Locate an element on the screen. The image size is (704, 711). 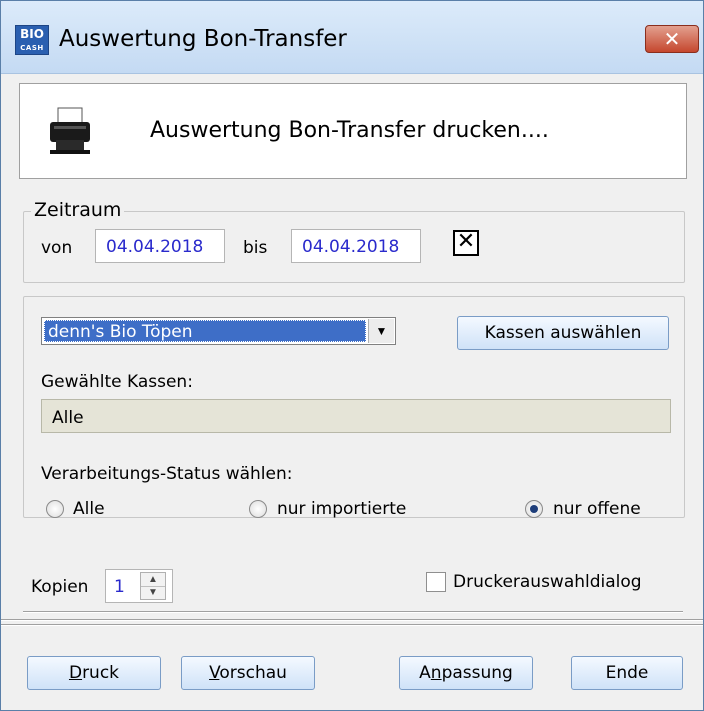
radio-offene is located at coordinates (534, 509).